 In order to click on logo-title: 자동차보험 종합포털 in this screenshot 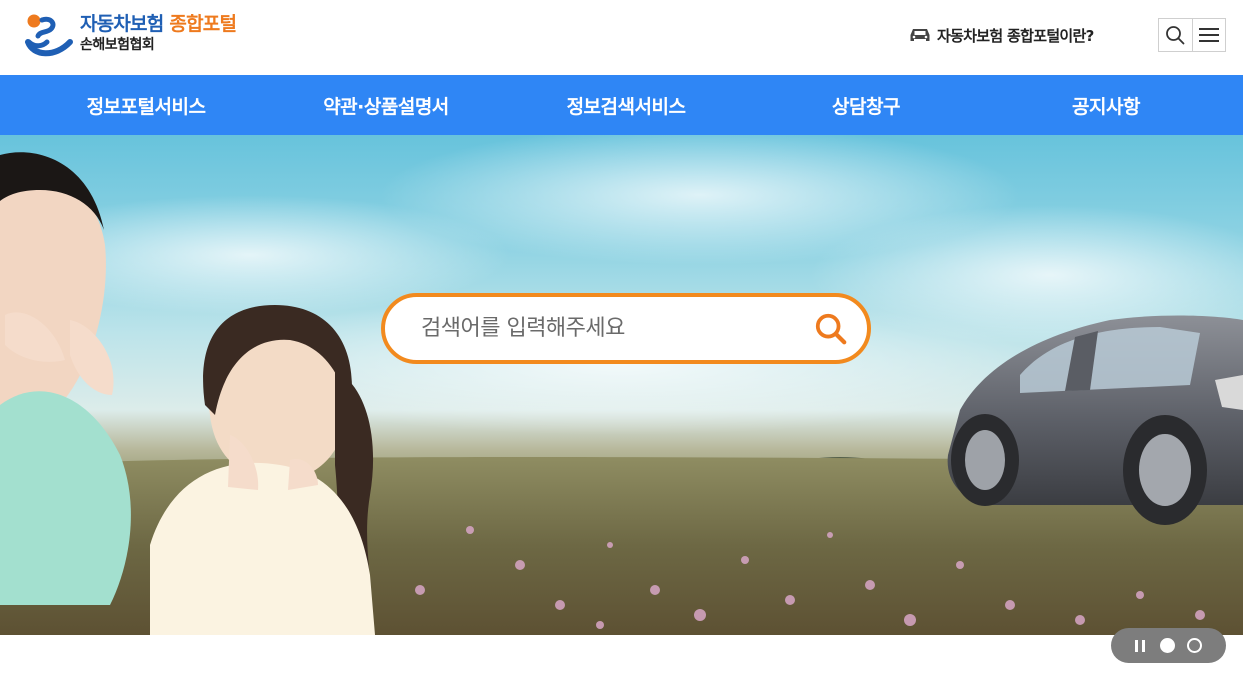, I will do `click(158, 24)`.